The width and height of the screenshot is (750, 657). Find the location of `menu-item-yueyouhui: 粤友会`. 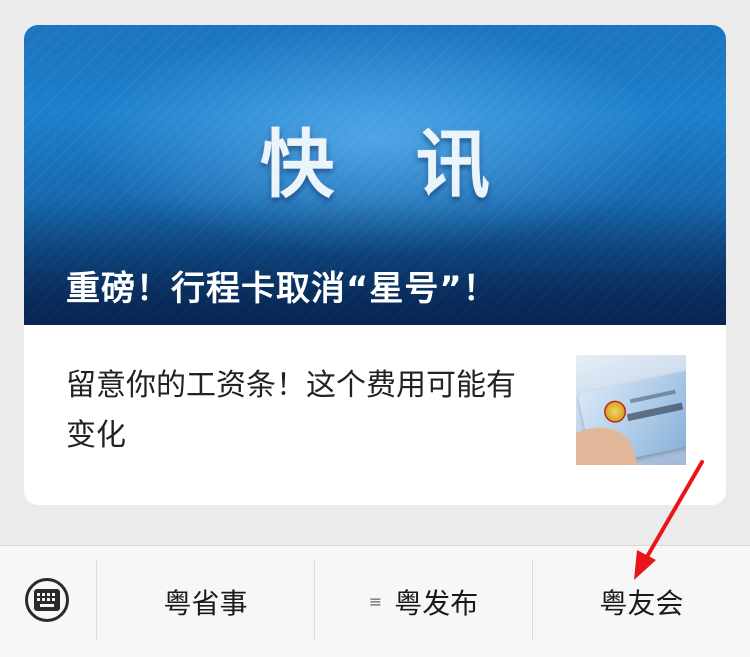

menu-item-yueyouhui: 粤友会 is located at coordinates (641, 601).